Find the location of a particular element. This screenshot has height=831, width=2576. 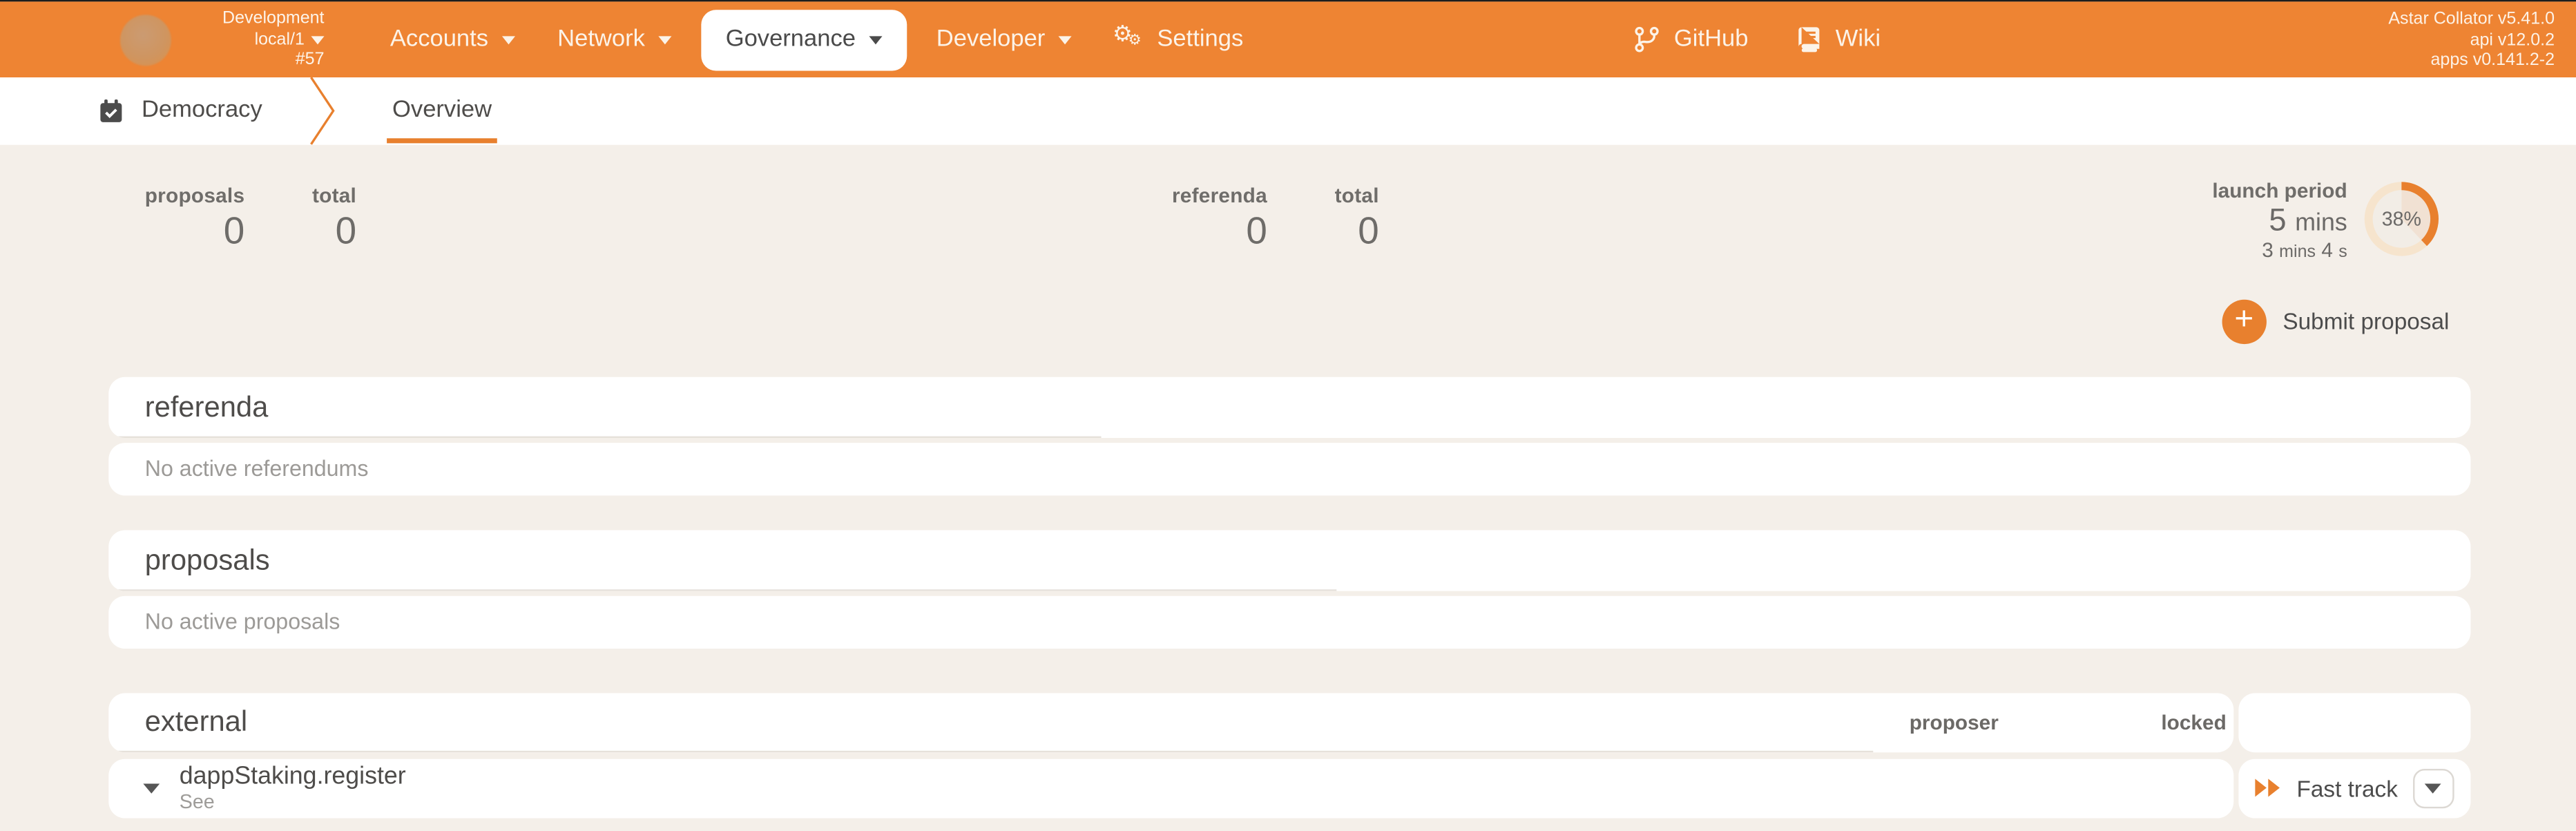

plus-icon: + is located at coordinates (2244, 321).